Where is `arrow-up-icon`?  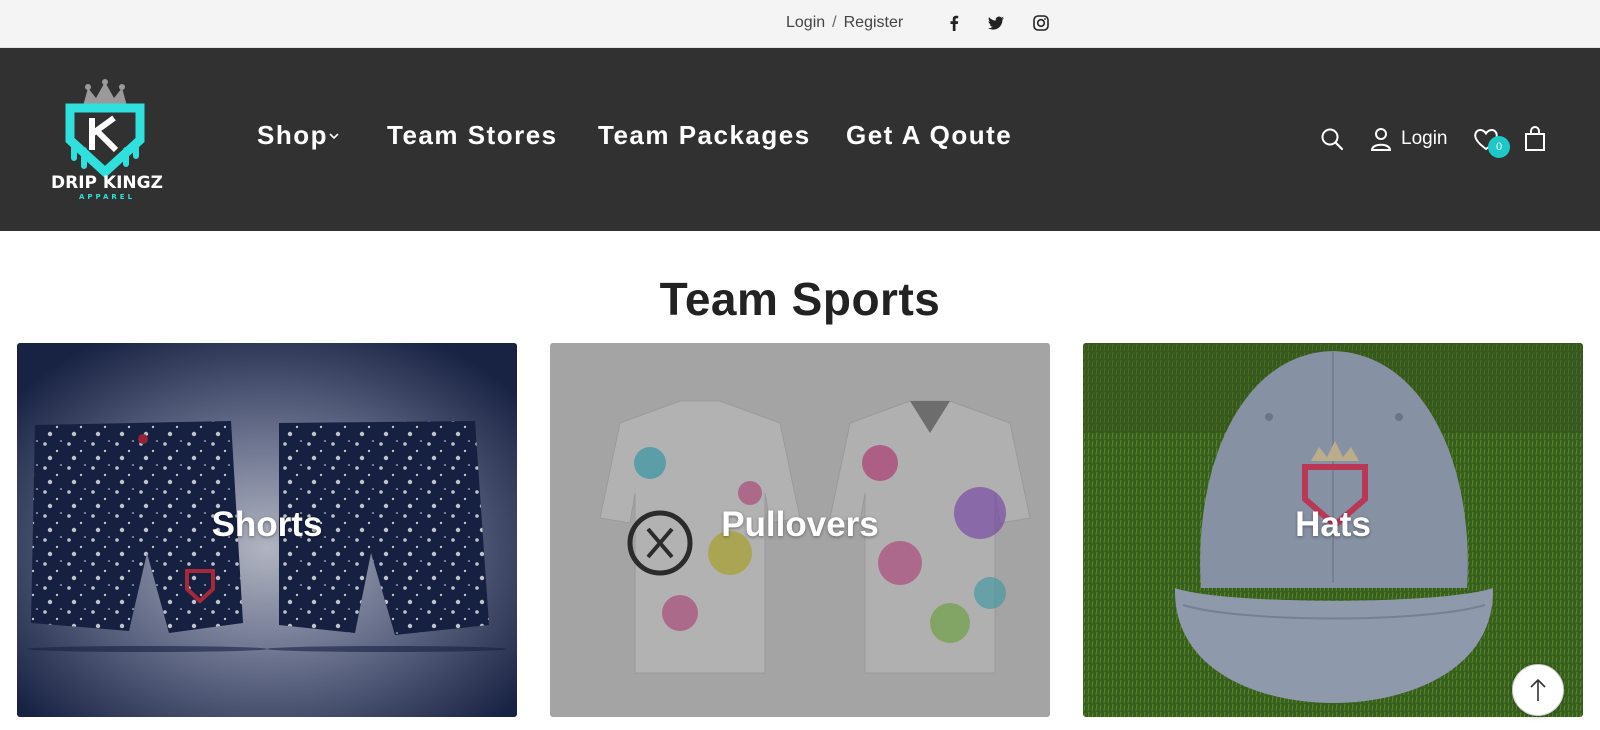 arrow-up-icon is located at coordinates (1538, 689).